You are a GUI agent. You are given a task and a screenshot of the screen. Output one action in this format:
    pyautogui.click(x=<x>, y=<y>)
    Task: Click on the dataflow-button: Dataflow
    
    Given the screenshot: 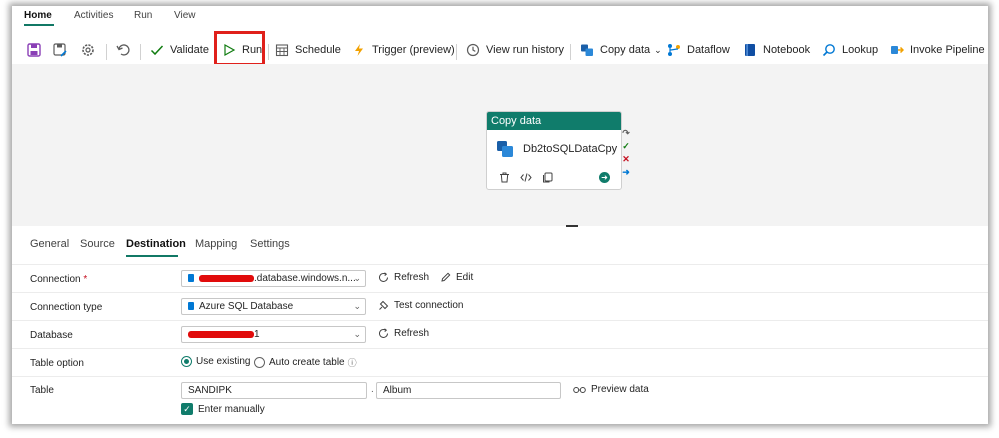 What is the action you would take?
    pyautogui.click(x=698, y=50)
    